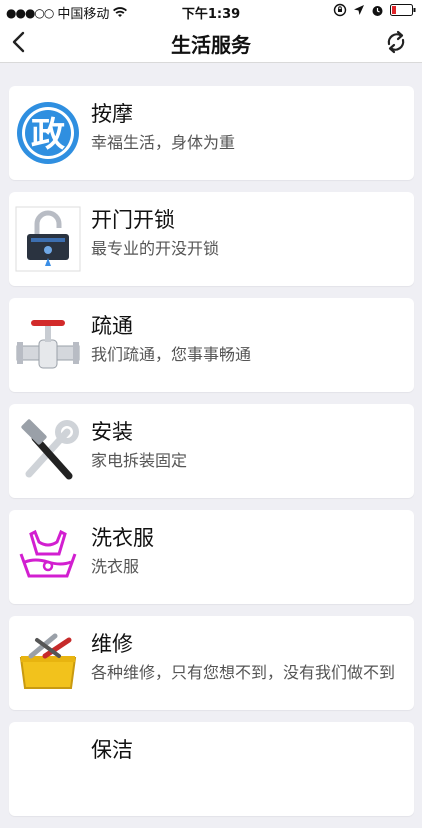 Image resolution: width=422 pixels, height=828 pixels. I want to click on status-right, so click(374, 10).